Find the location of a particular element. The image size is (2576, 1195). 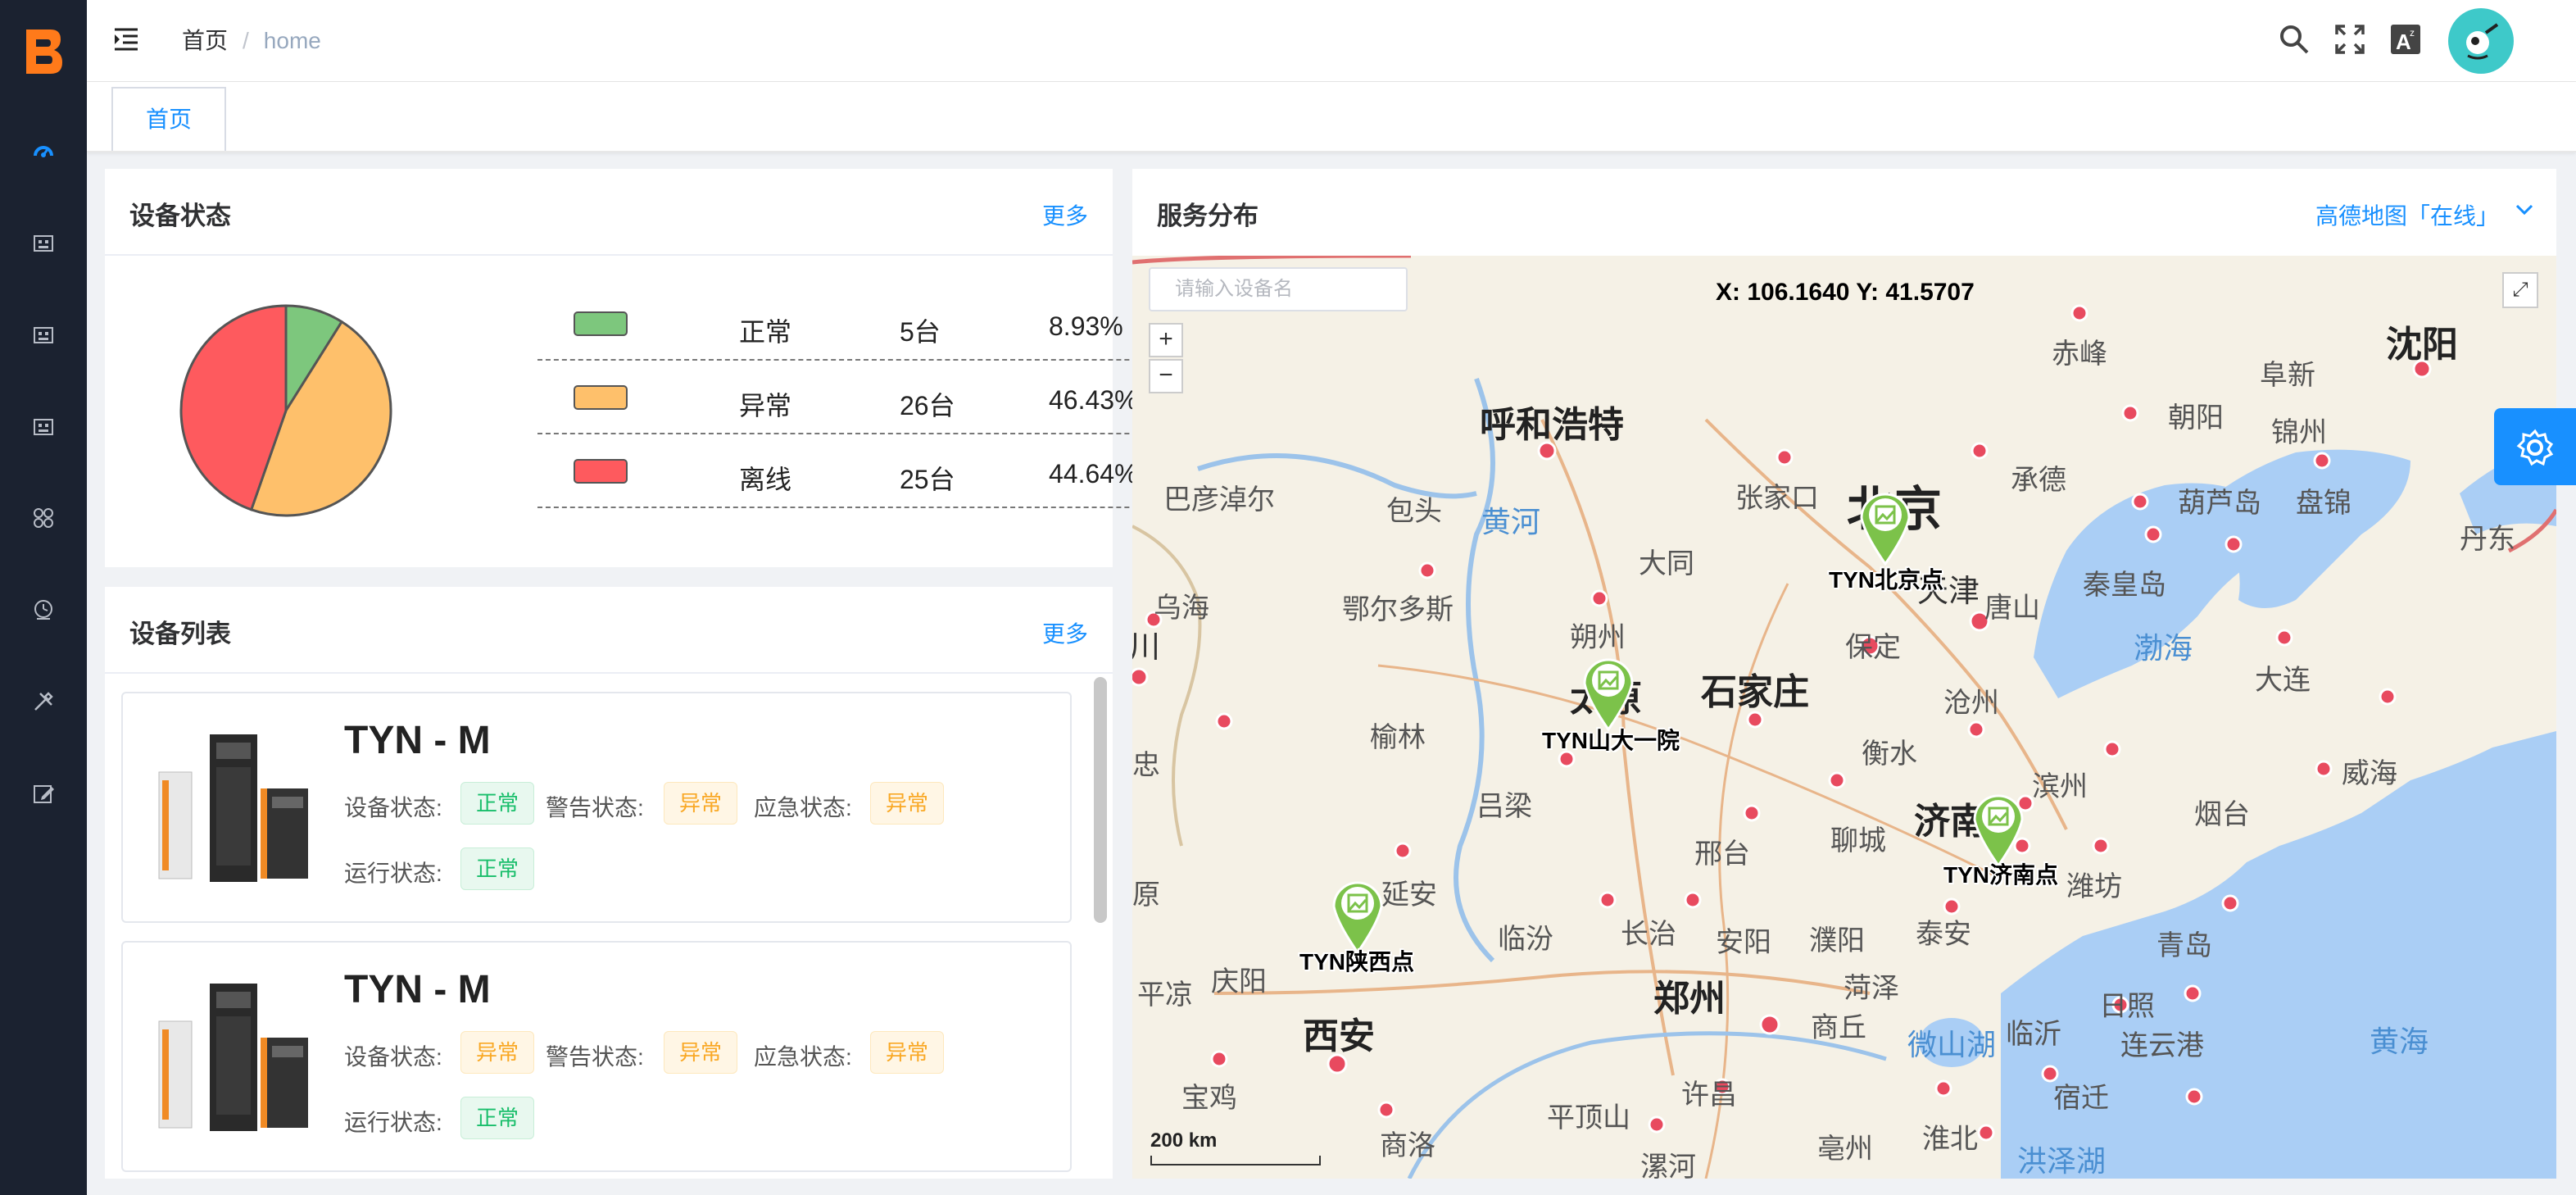

divider is located at coordinates (609, 673).